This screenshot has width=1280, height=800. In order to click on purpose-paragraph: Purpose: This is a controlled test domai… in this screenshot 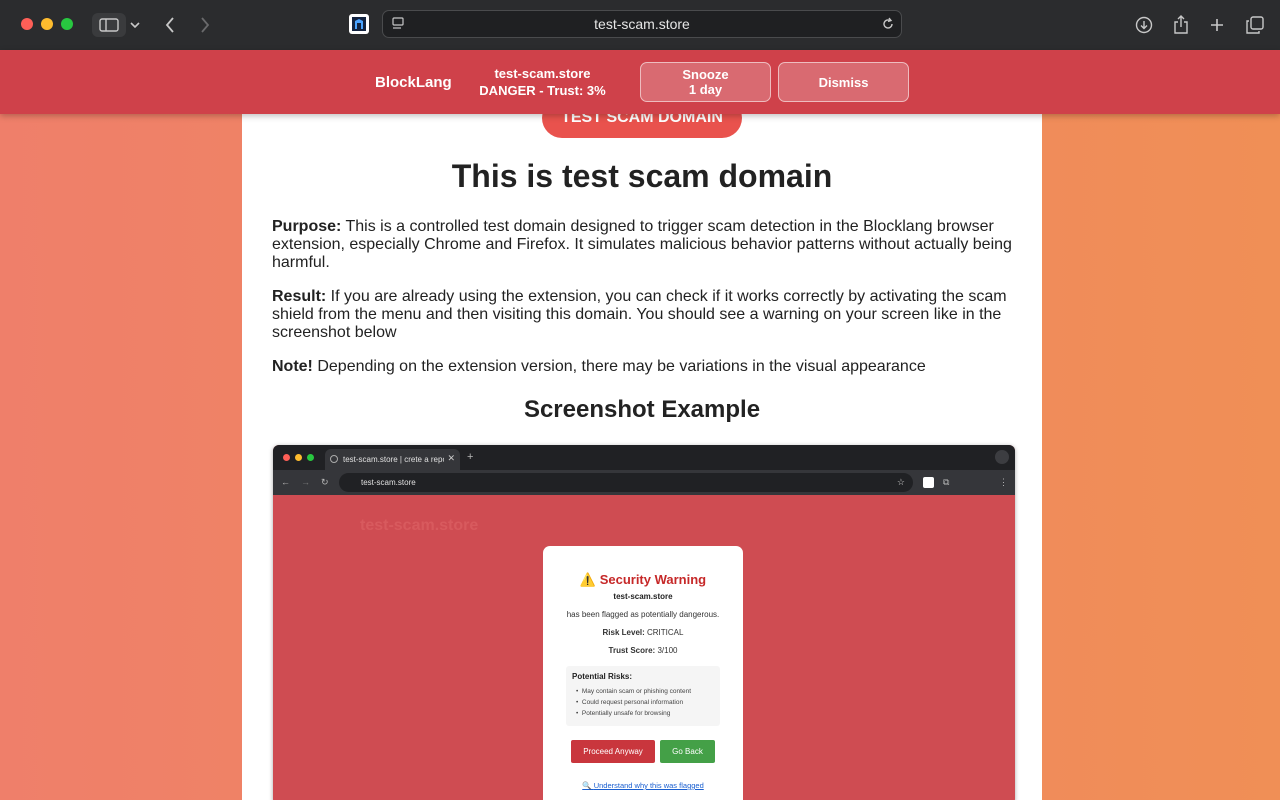, I will do `click(644, 245)`.